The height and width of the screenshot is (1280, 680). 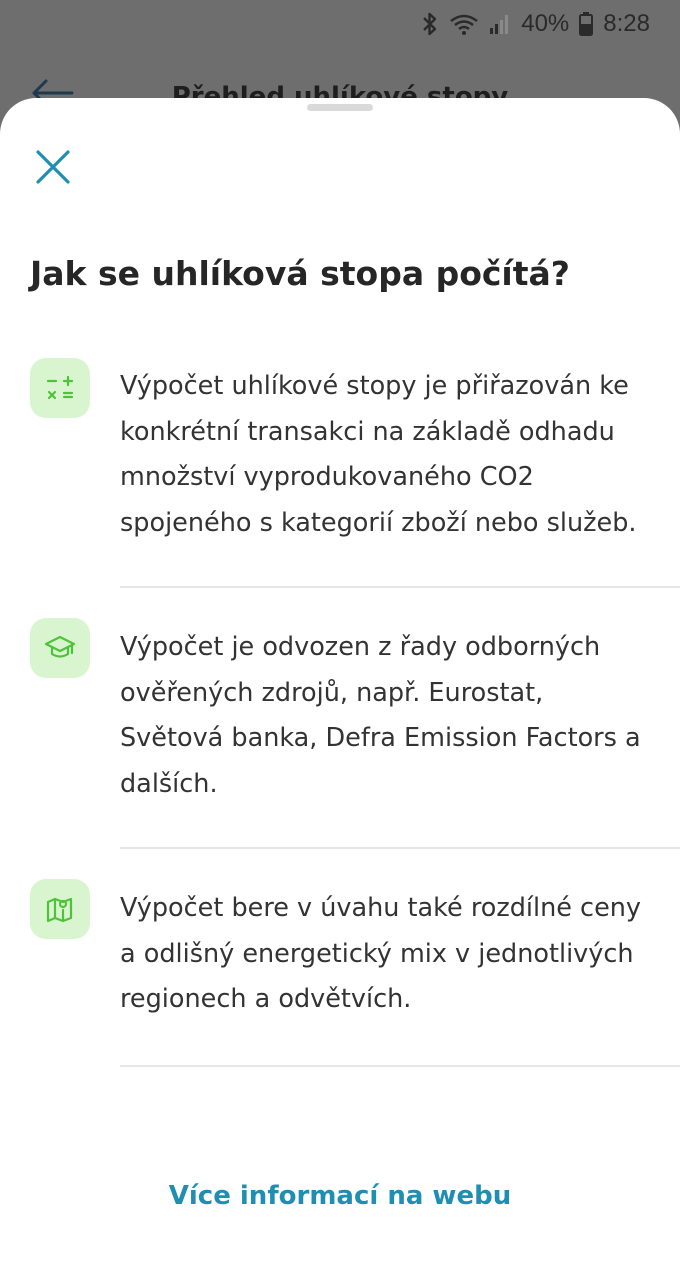 What do you see at coordinates (464, 24) in the screenshot?
I see `wifi-icon` at bounding box center [464, 24].